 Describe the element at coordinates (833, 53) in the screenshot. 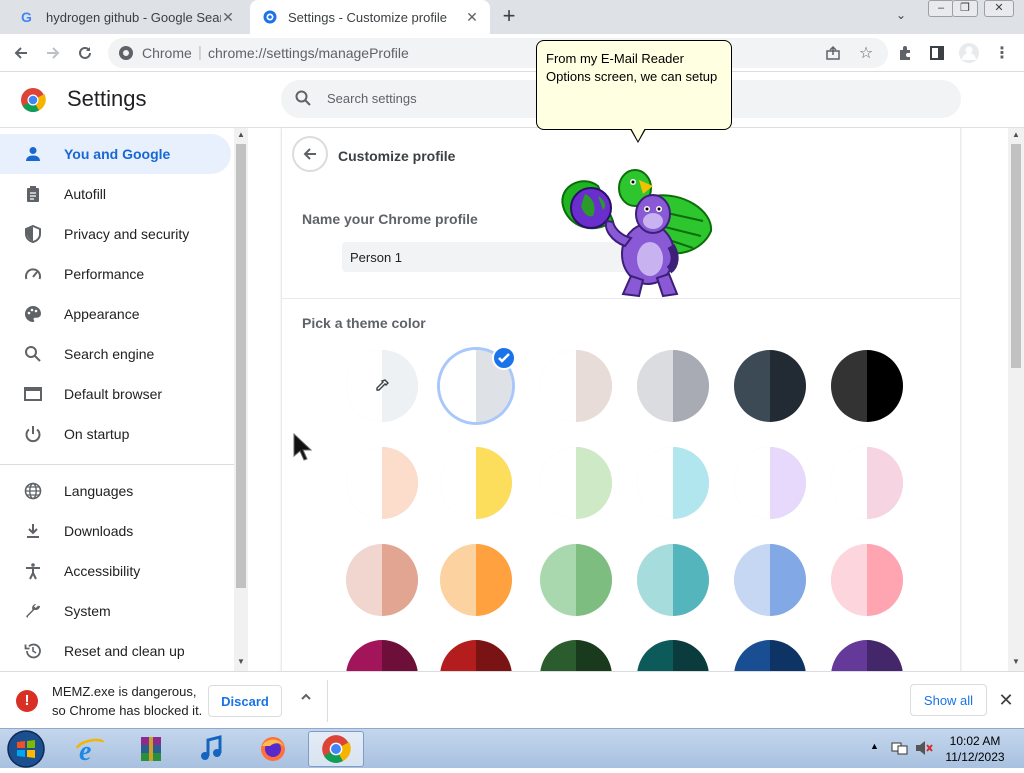

I see `share-icon` at that location.